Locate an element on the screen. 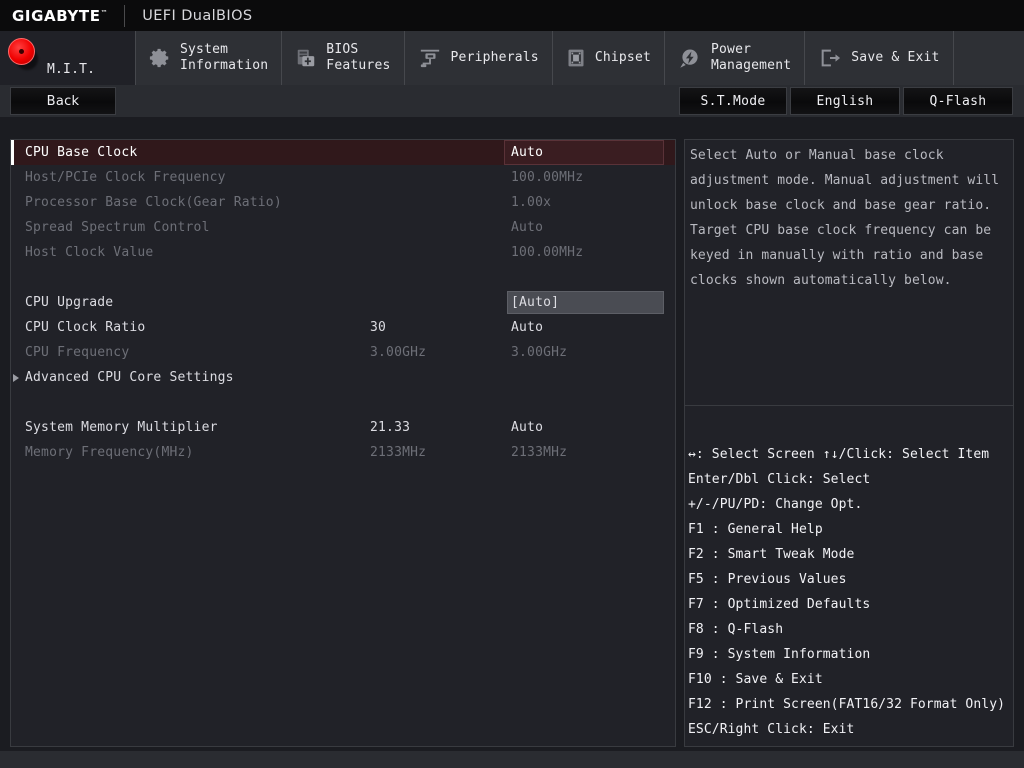 This screenshot has height=768, width=1024. settings-row: CPU Base Clock Auto is located at coordinates (343, 152).